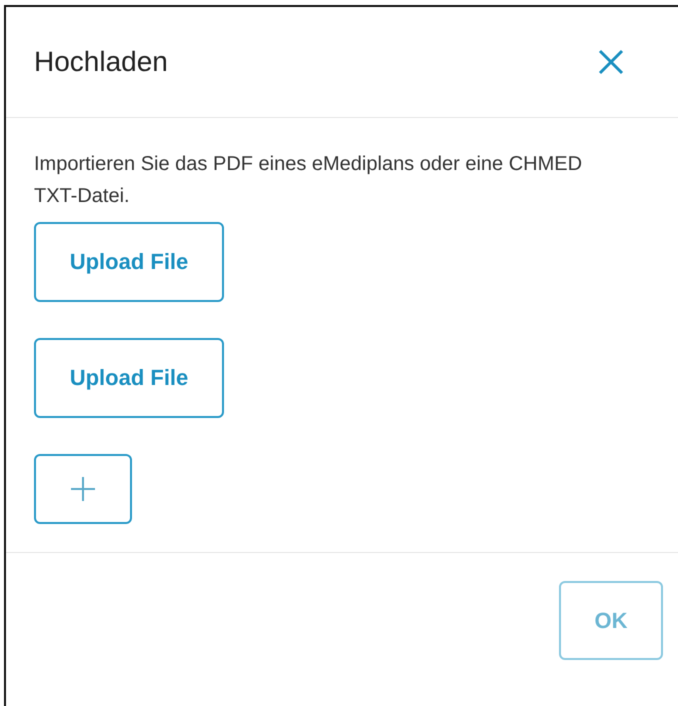 This screenshot has height=706, width=678. What do you see at coordinates (101, 62) in the screenshot?
I see `dialog-title: Hochladen` at bounding box center [101, 62].